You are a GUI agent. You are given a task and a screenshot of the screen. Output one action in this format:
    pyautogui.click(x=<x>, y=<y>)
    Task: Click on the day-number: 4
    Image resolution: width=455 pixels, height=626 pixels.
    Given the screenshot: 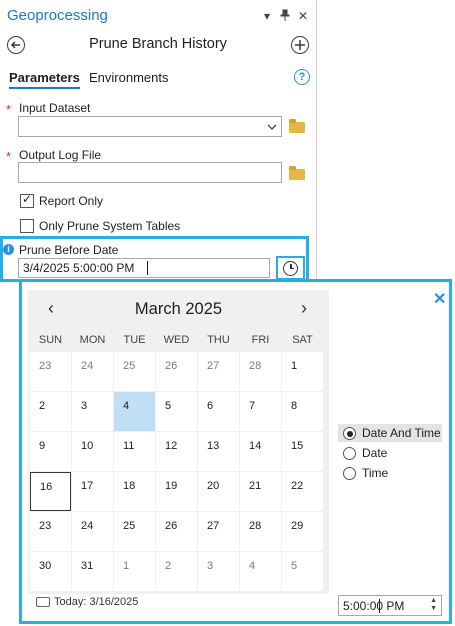 What is the action you would take?
    pyautogui.click(x=126, y=406)
    